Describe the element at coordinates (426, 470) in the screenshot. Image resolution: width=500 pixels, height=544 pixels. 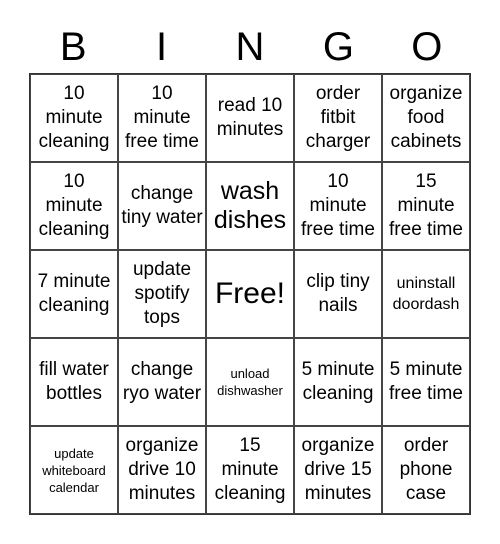
I see `bingo-cell: order phone case` at that location.